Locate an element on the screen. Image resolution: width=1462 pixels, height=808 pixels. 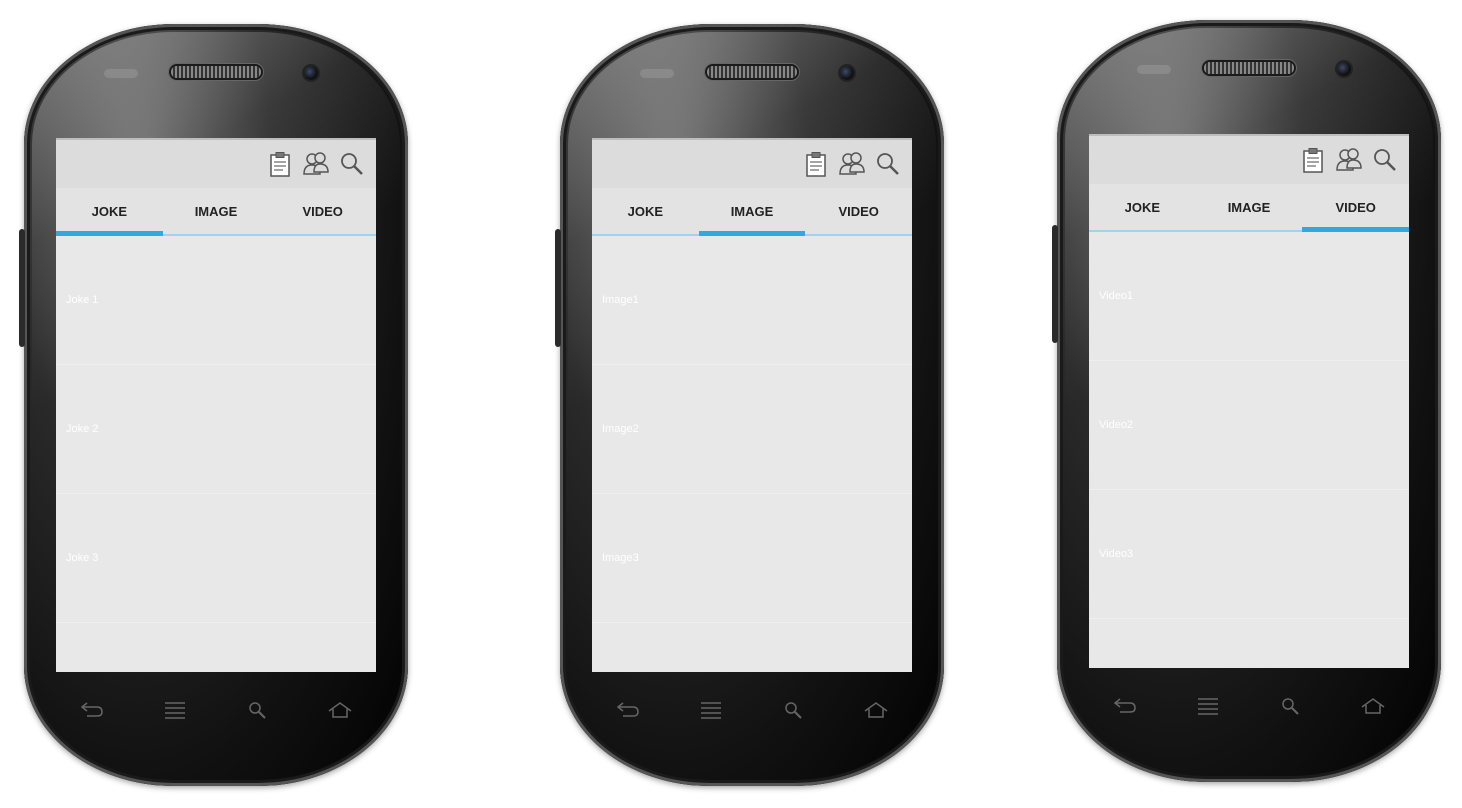
list-item: Video1 is located at coordinates (1249, 296).